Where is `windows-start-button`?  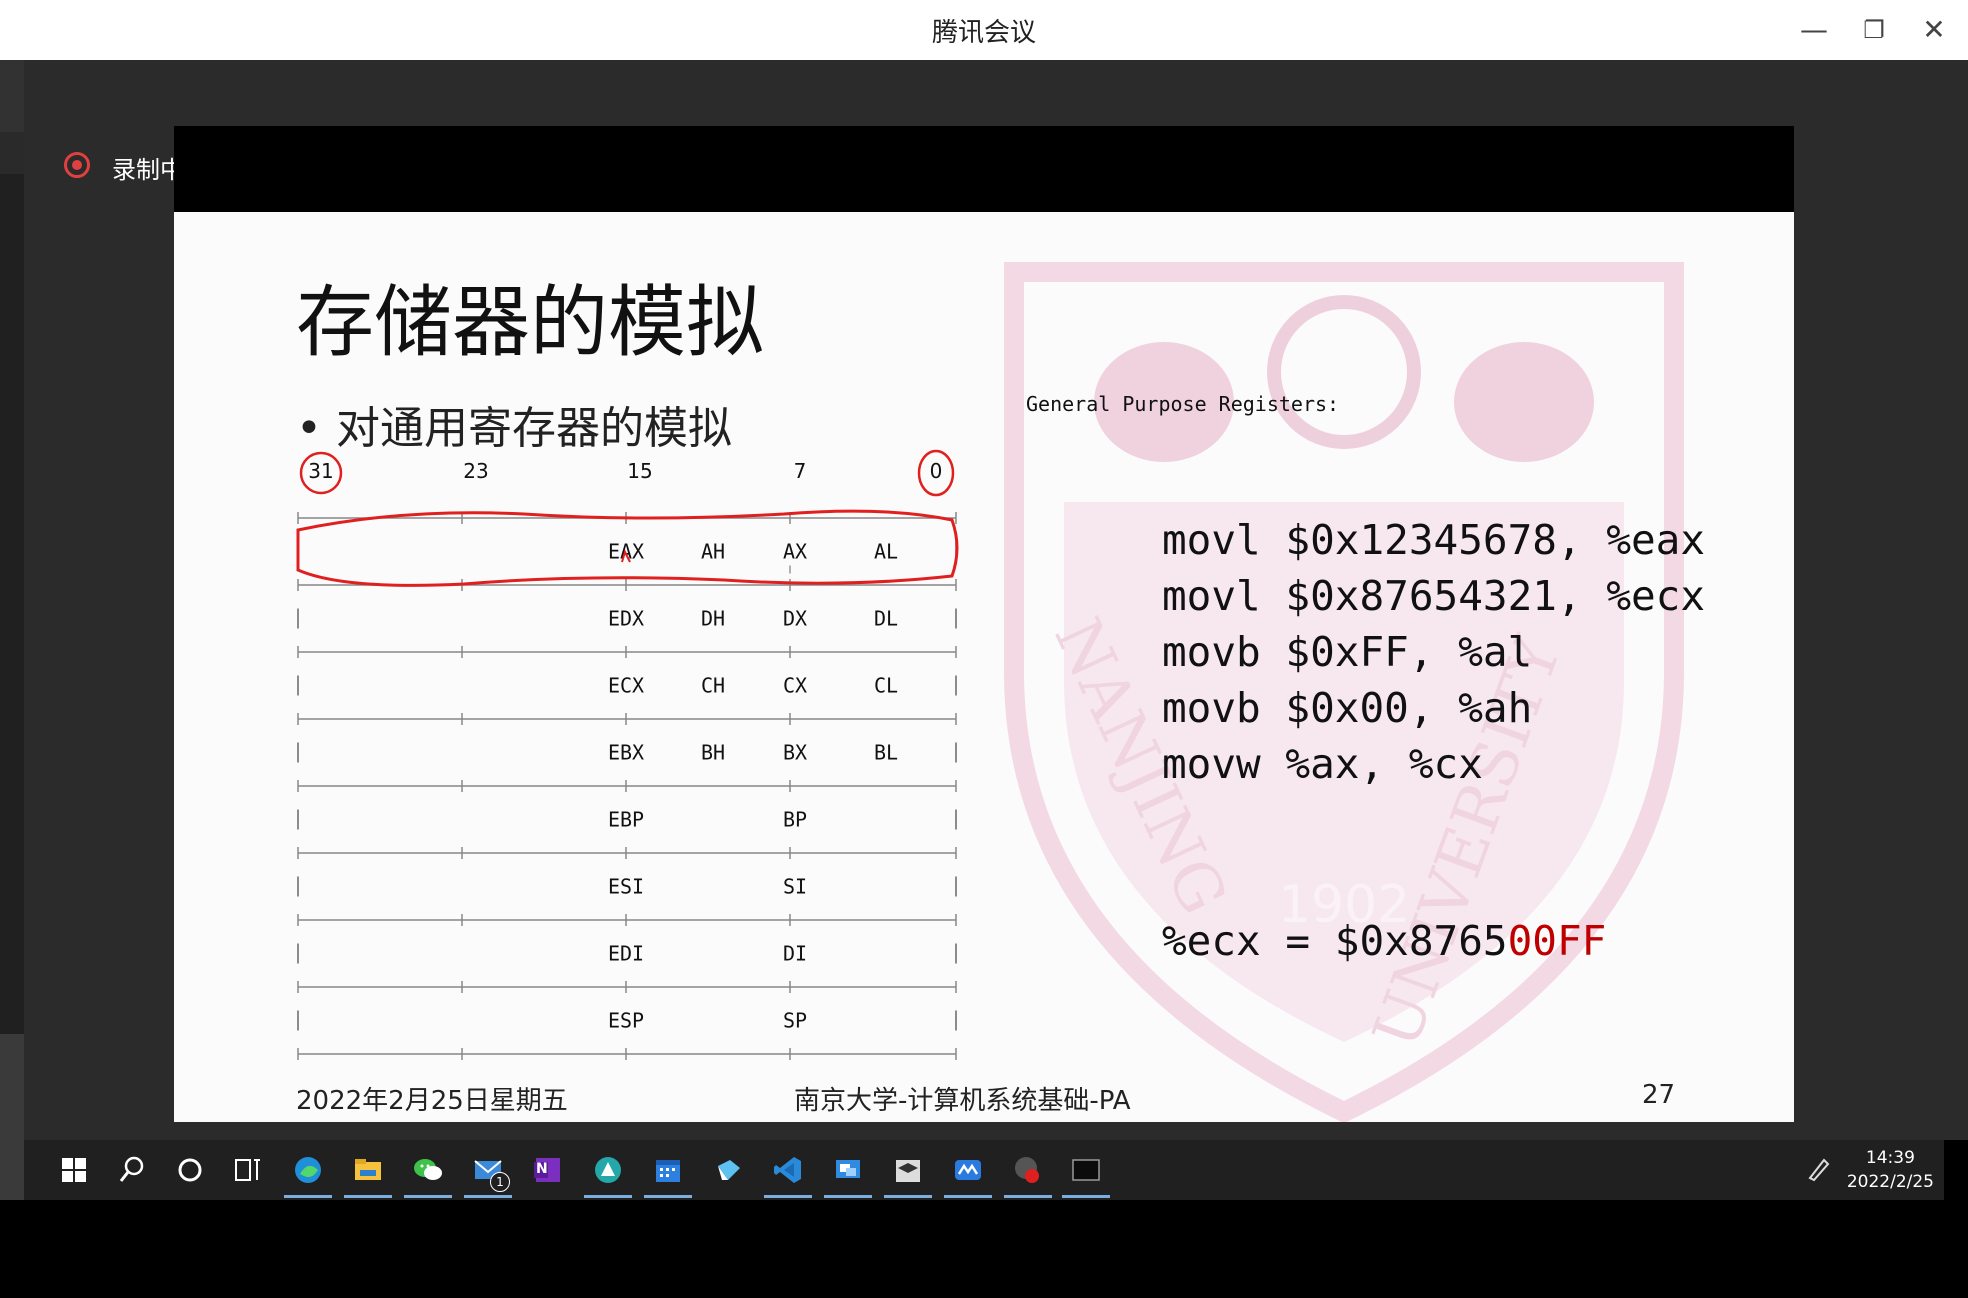 windows-start-button is located at coordinates (74, 1170).